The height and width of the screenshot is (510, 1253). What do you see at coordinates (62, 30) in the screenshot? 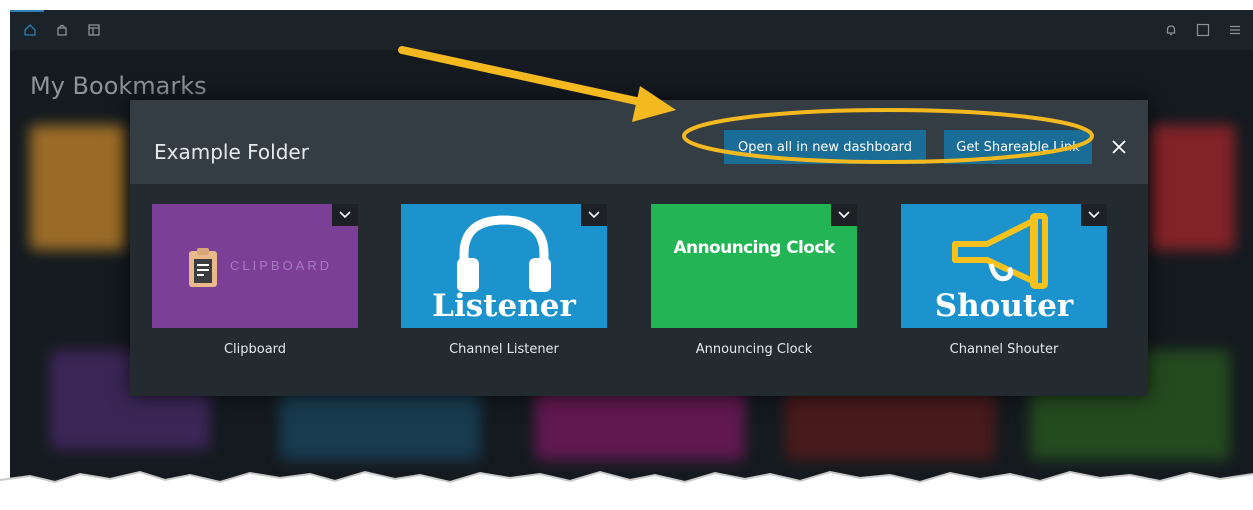
I see `shopping-bag-icon` at bounding box center [62, 30].